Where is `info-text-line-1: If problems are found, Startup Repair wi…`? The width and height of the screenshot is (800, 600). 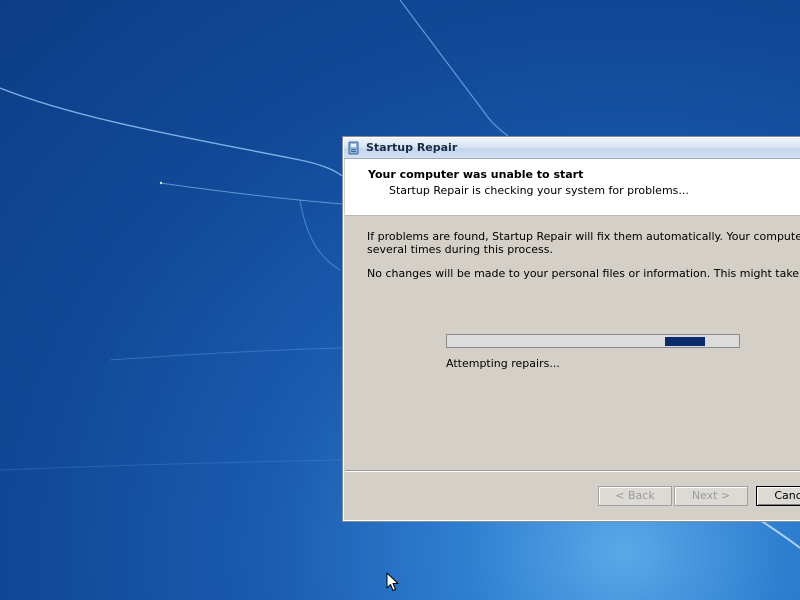
info-text-line-1: If problems are found, Startup Repair wi… is located at coordinates (583, 236).